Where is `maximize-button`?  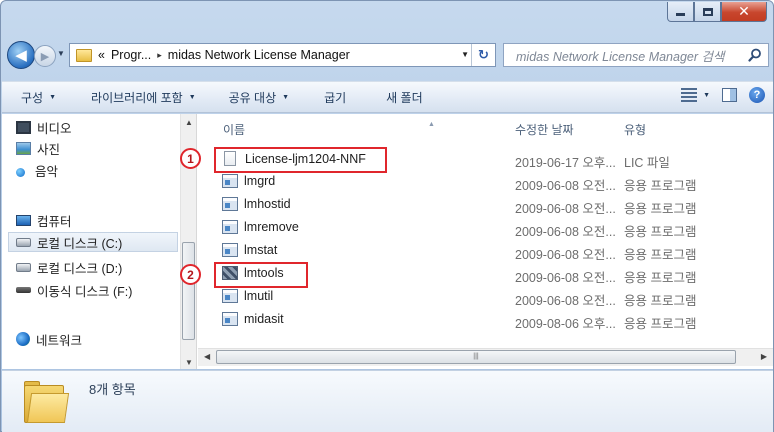
maximize-button is located at coordinates (707, 12).